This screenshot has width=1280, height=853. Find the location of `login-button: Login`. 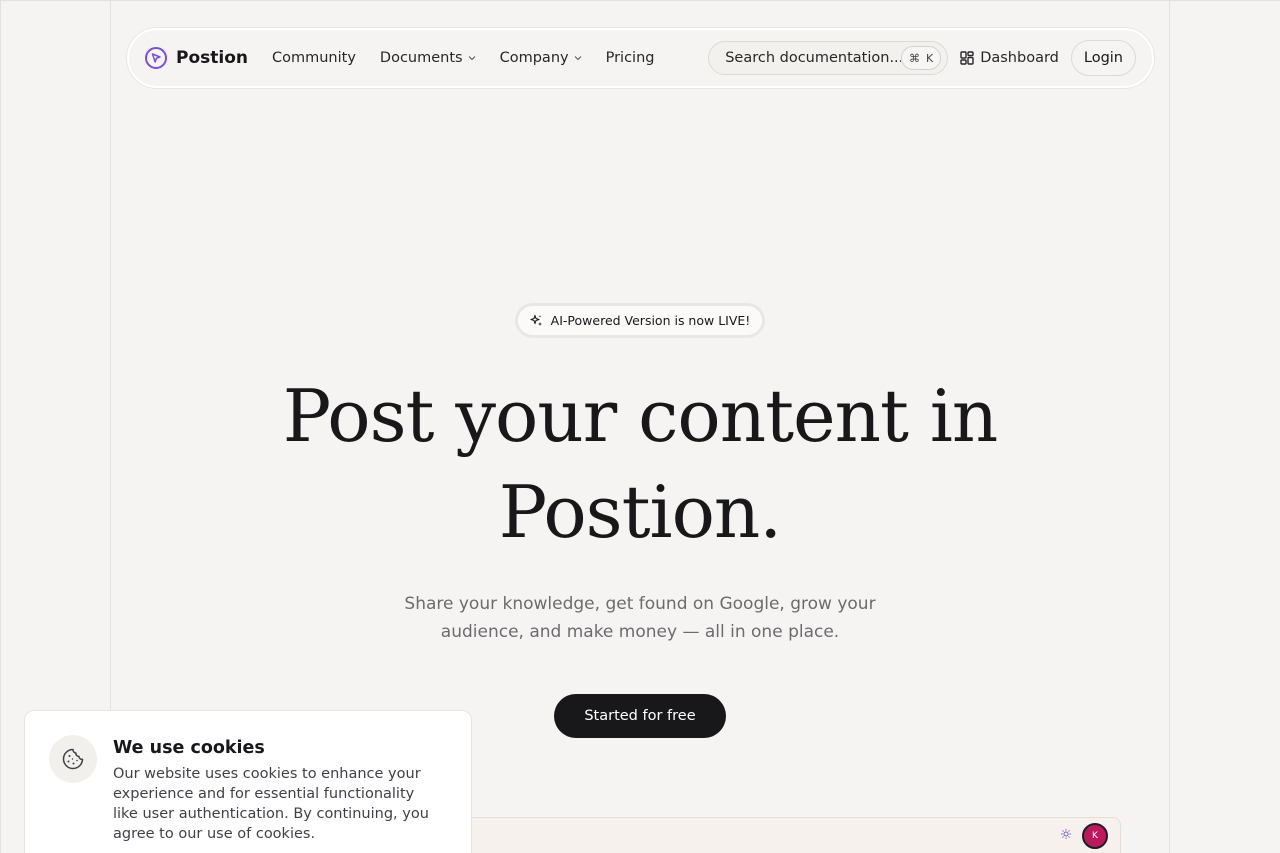

login-button: Login is located at coordinates (1103, 58).